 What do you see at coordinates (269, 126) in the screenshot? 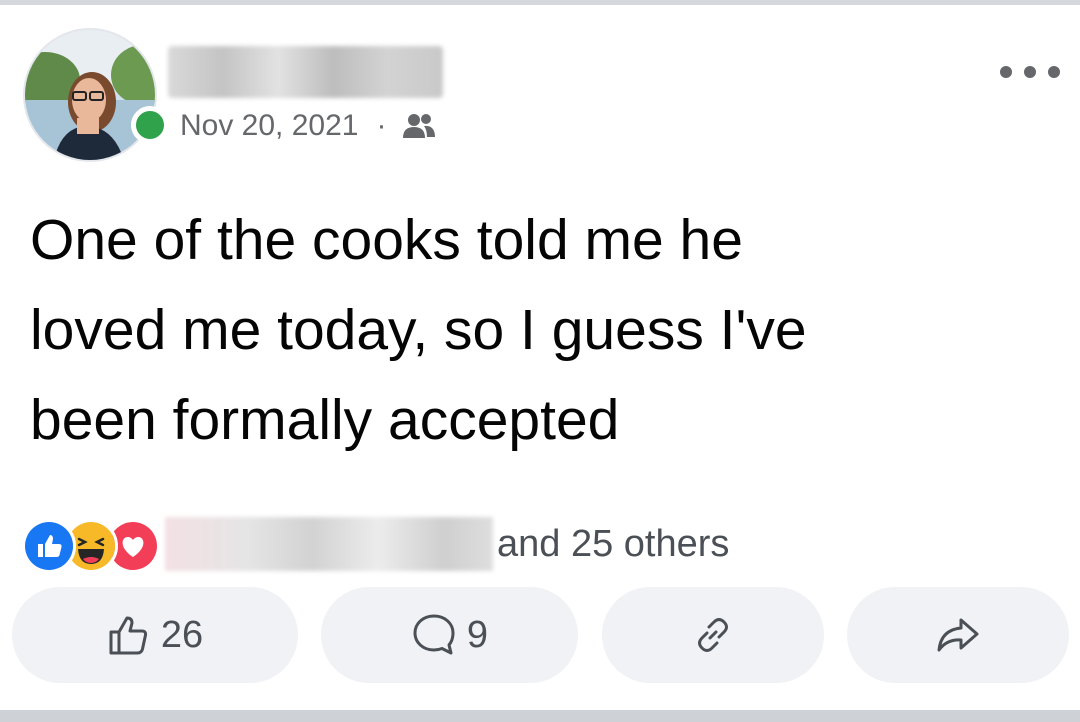
I see `post-date: Nov 20, 2021` at bounding box center [269, 126].